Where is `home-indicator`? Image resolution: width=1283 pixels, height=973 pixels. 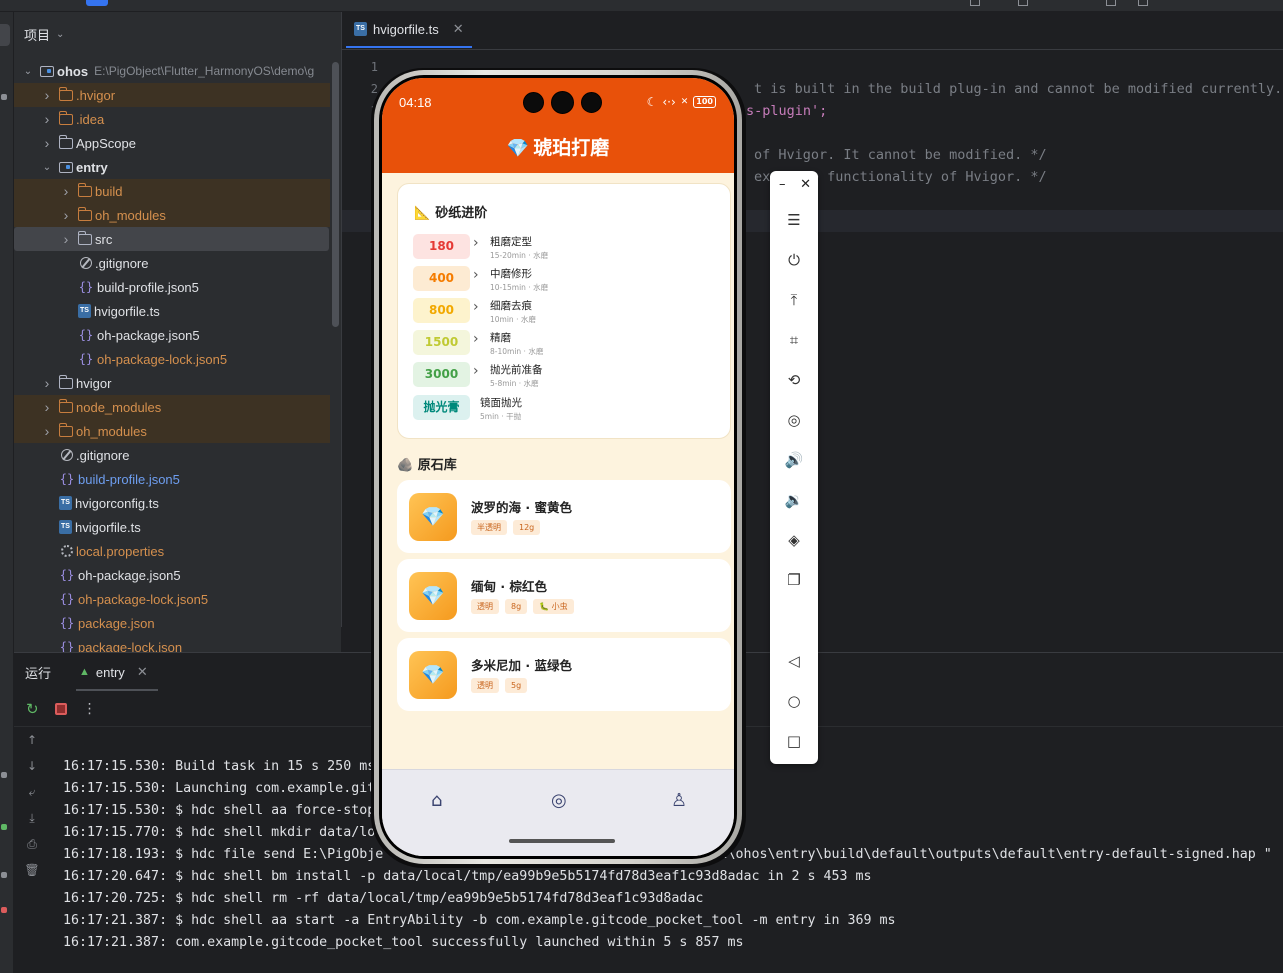
home-indicator is located at coordinates (562, 841).